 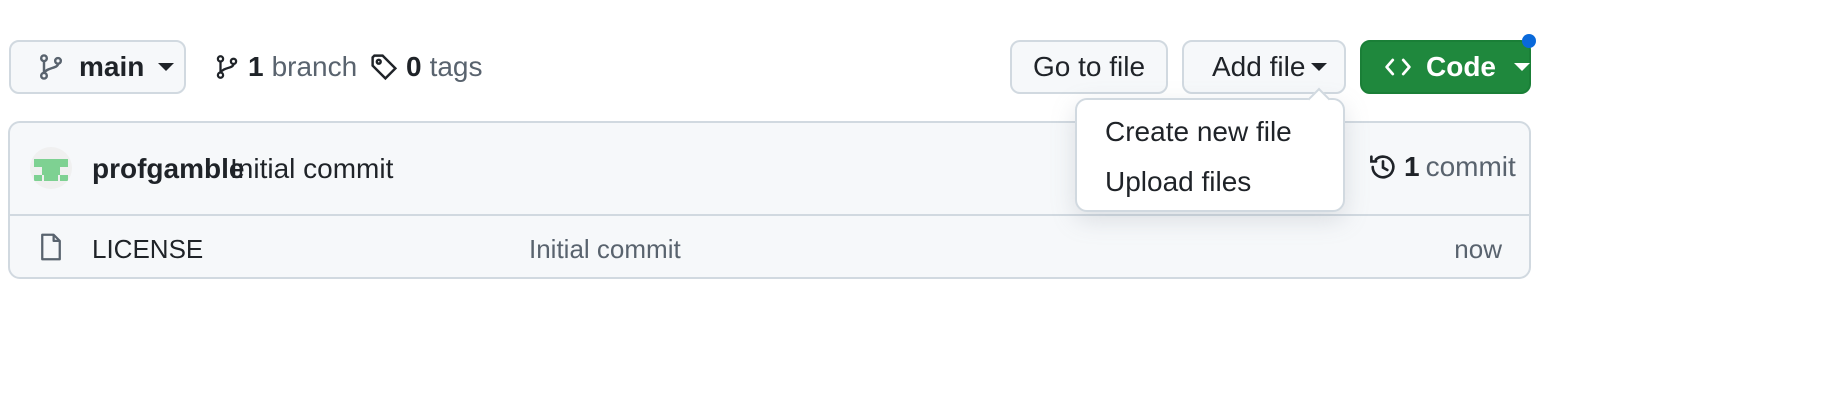 What do you see at coordinates (147, 249) in the screenshot?
I see `file-name: LICENSE` at bounding box center [147, 249].